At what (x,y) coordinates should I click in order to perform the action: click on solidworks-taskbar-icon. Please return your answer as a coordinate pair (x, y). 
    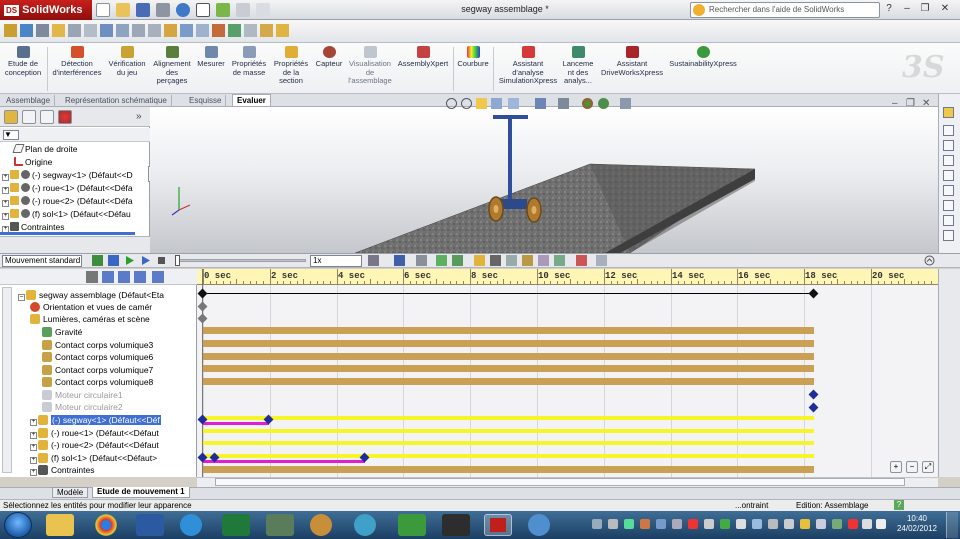
    Looking at the image, I should click on (498, 525).